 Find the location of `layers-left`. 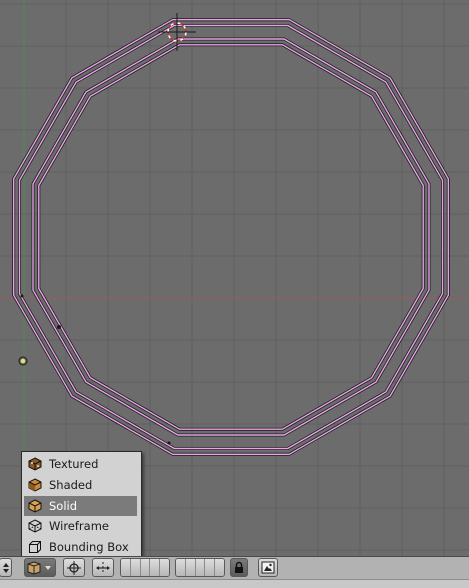

layers-left is located at coordinates (145, 567).